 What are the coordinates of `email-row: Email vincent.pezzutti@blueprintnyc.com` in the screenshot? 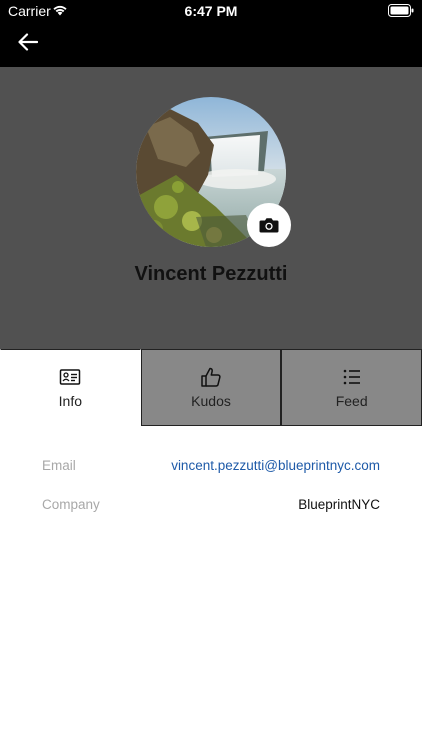 It's located at (211, 470).